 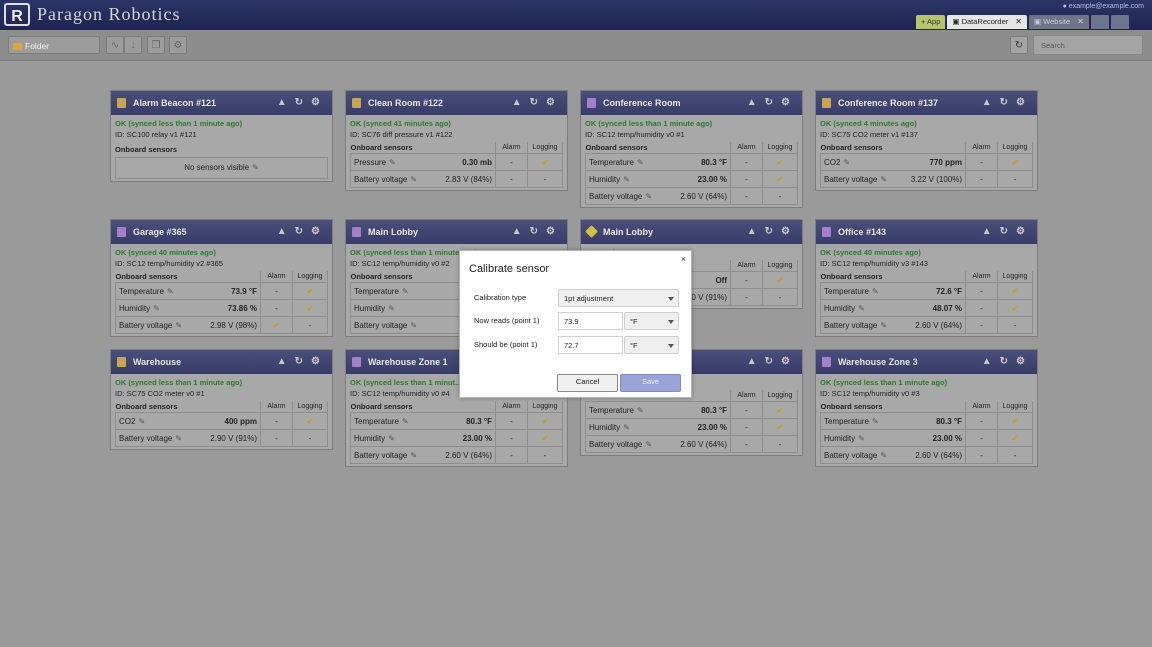 I want to click on sensor-value: 2.60 V (64%), so click(x=699, y=196).